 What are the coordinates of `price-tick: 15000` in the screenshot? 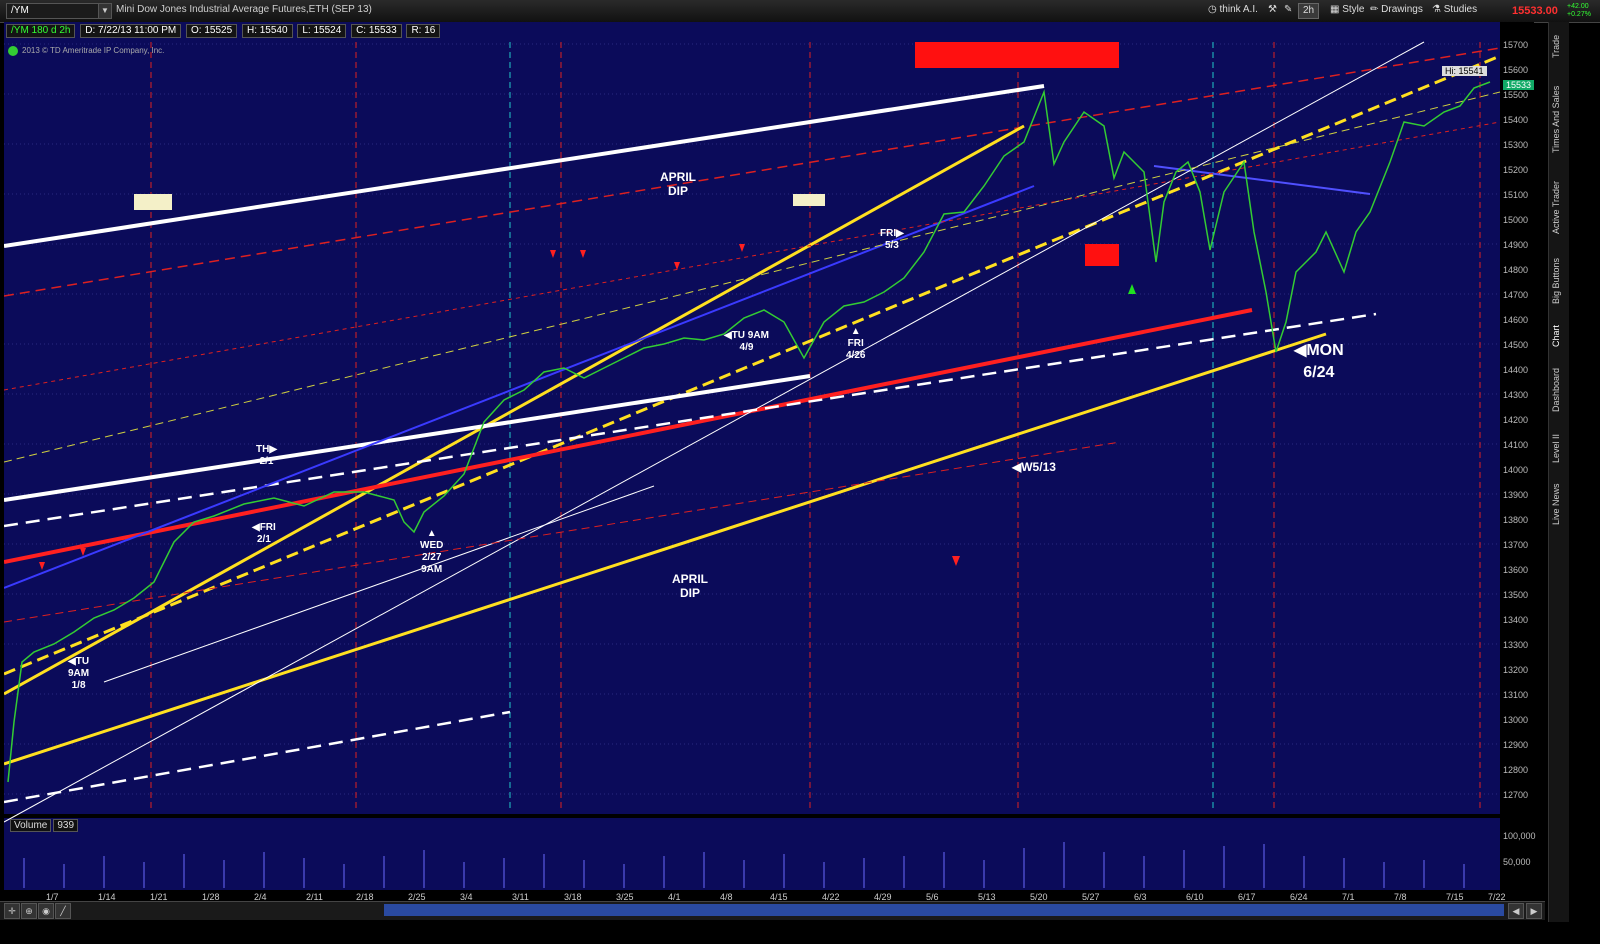 It's located at (1516, 220).